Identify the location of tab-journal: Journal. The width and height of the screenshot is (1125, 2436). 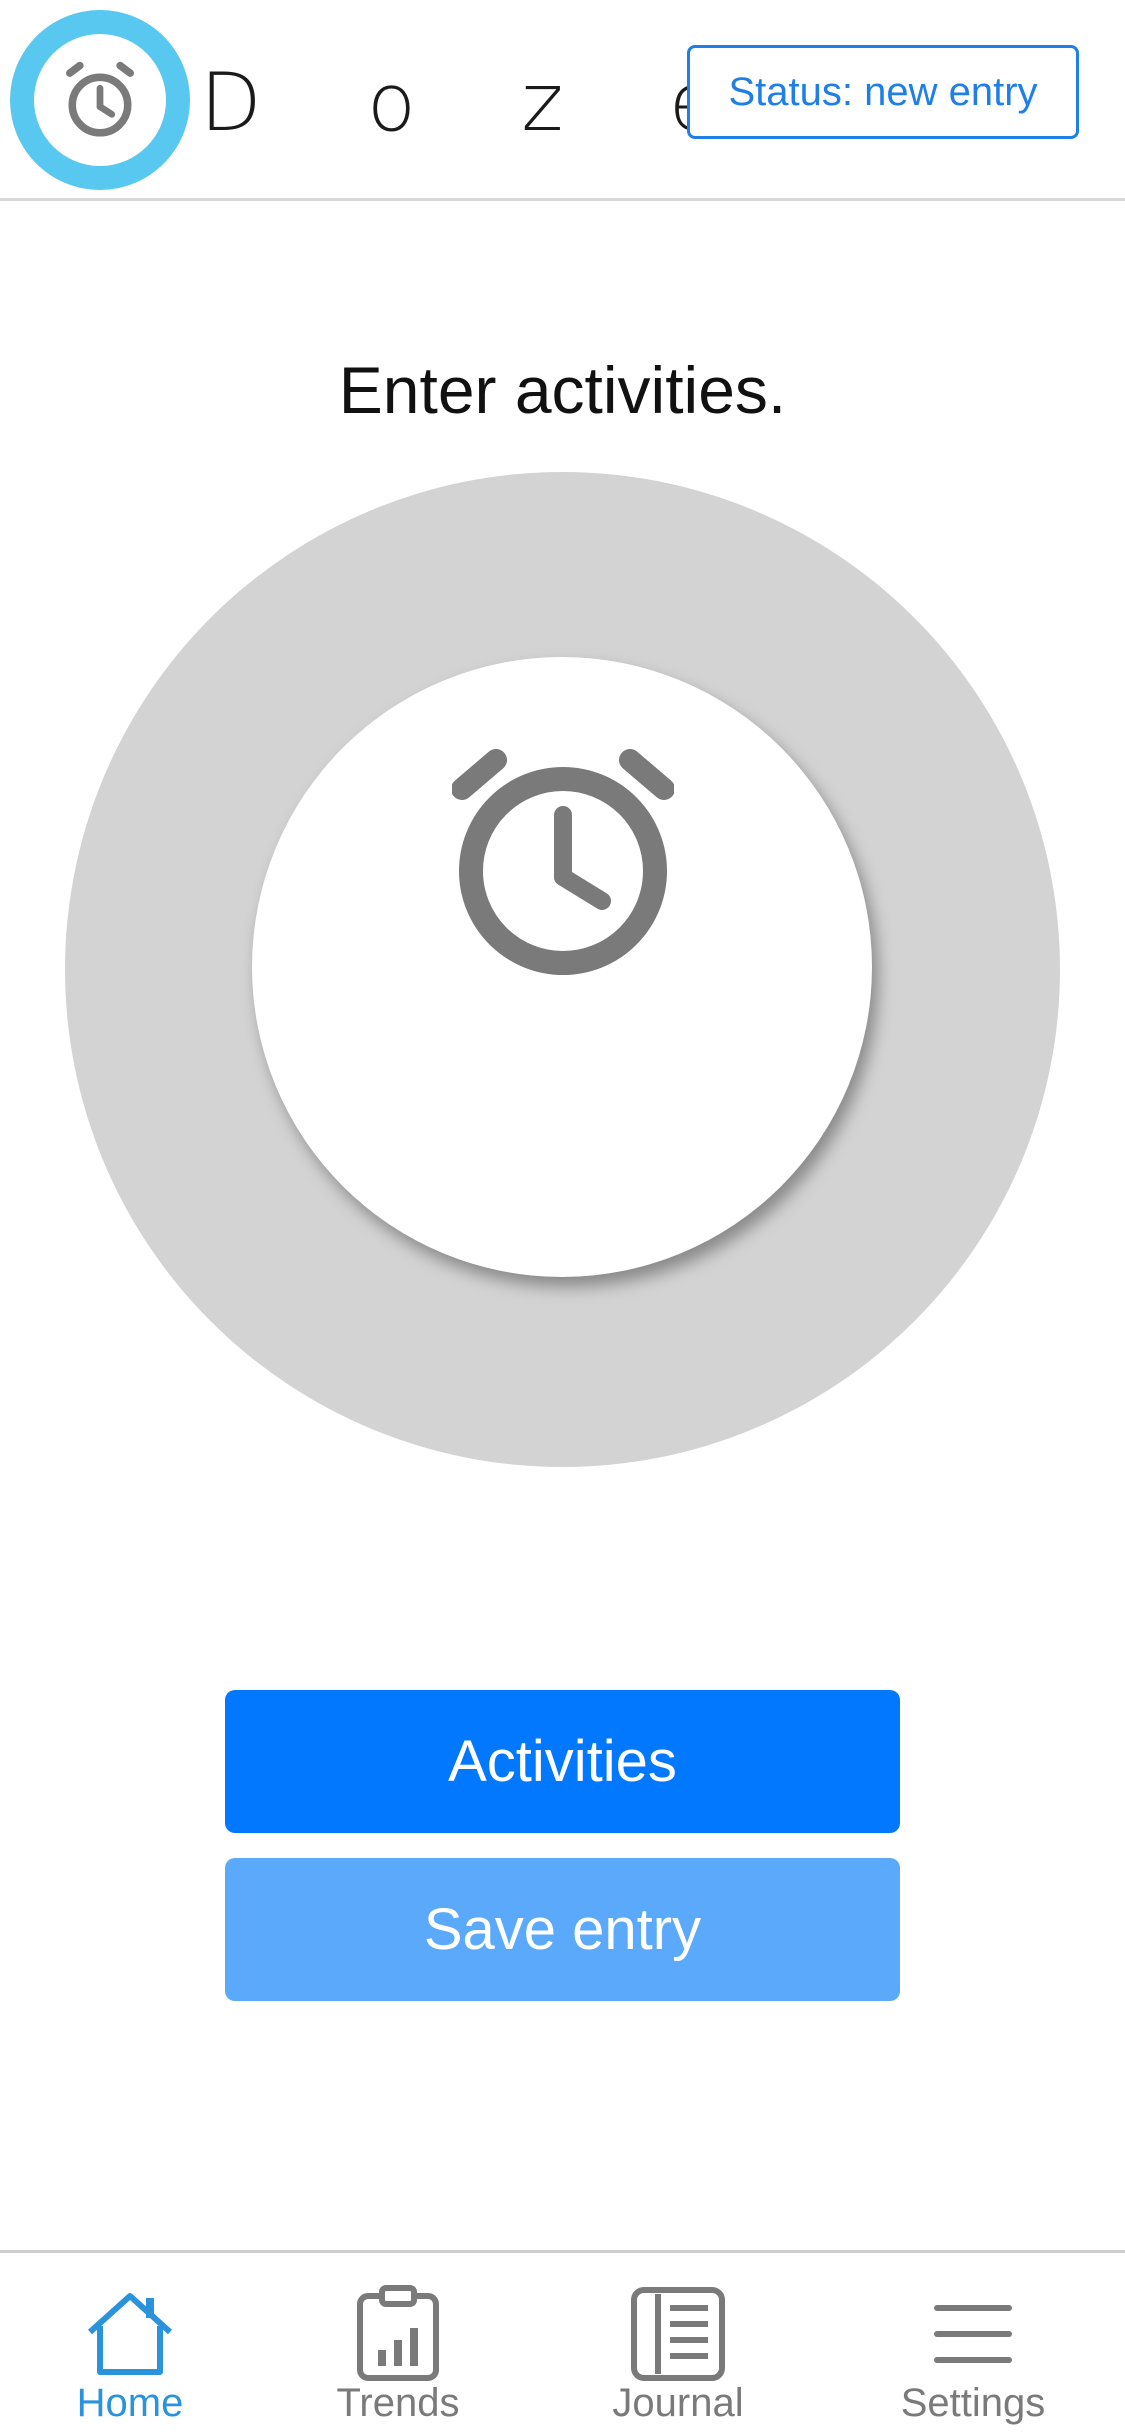
(678, 2344).